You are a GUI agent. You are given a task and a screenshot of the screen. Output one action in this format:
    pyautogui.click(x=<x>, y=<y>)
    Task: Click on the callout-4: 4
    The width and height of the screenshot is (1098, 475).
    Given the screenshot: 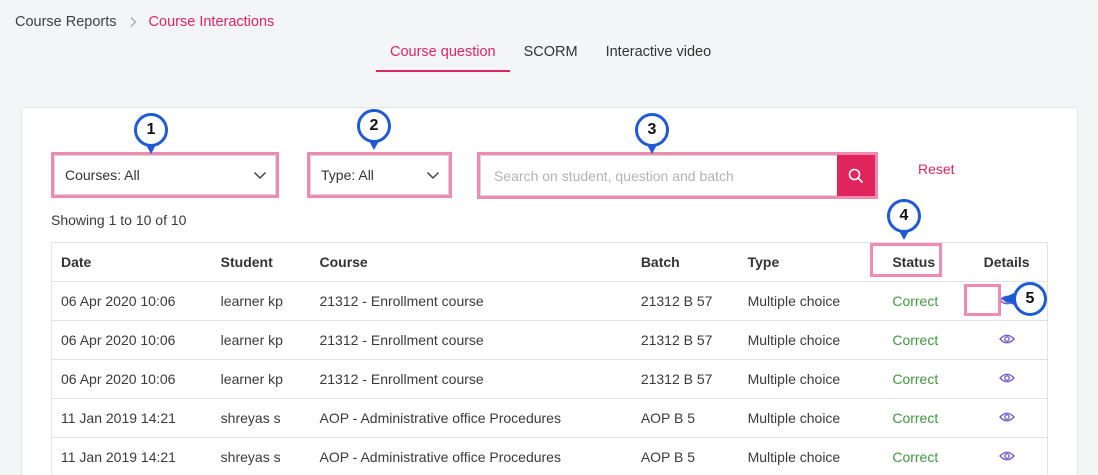 What is the action you would take?
    pyautogui.click(x=904, y=221)
    